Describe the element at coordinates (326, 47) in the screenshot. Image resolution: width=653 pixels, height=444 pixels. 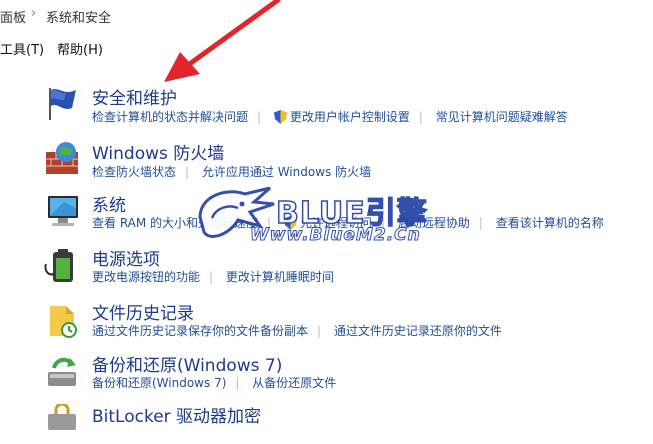
I see `menu-bar: 工具(T) 帮助(H)` at that location.